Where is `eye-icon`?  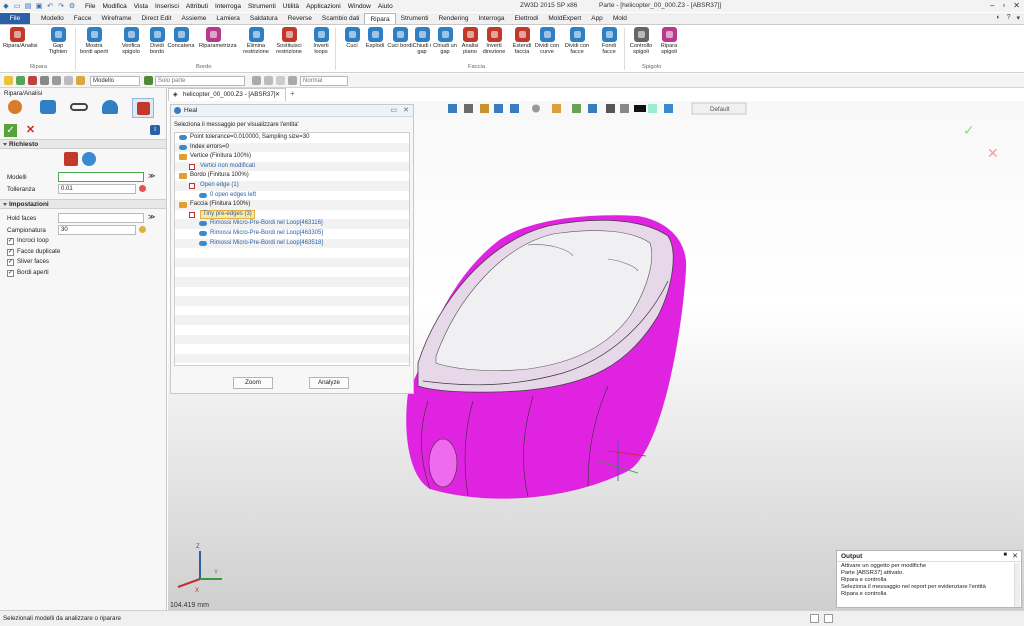 eye-icon is located at coordinates (80, 80).